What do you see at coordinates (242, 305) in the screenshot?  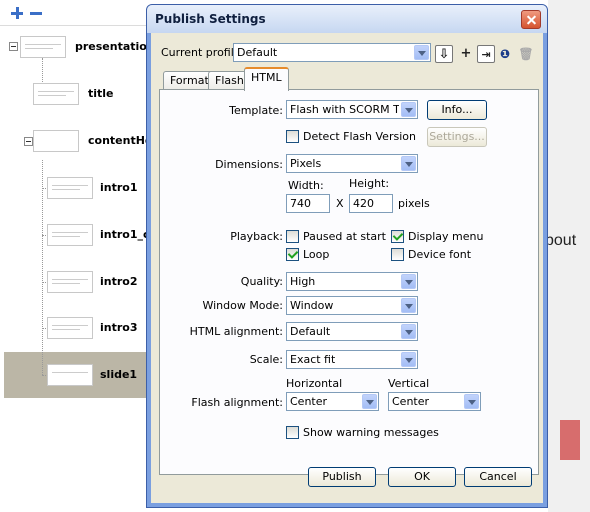 I see `window-mode-label: Window Mode:` at bounding box center [242, 305].